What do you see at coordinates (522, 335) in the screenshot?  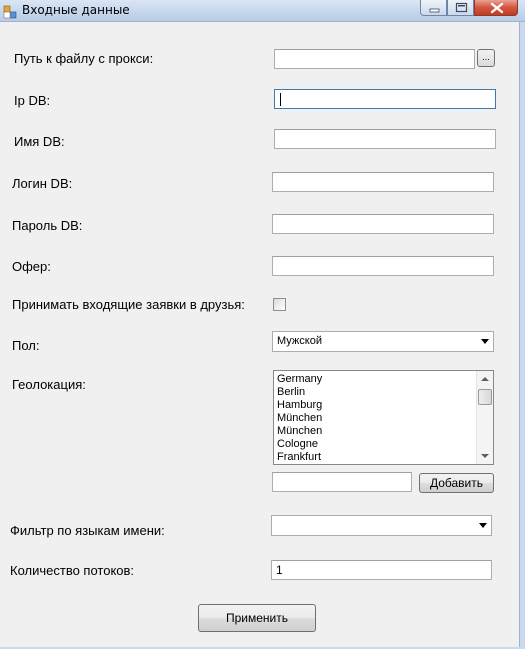 I see `window-frame-right` at bounding box center [522, 335].